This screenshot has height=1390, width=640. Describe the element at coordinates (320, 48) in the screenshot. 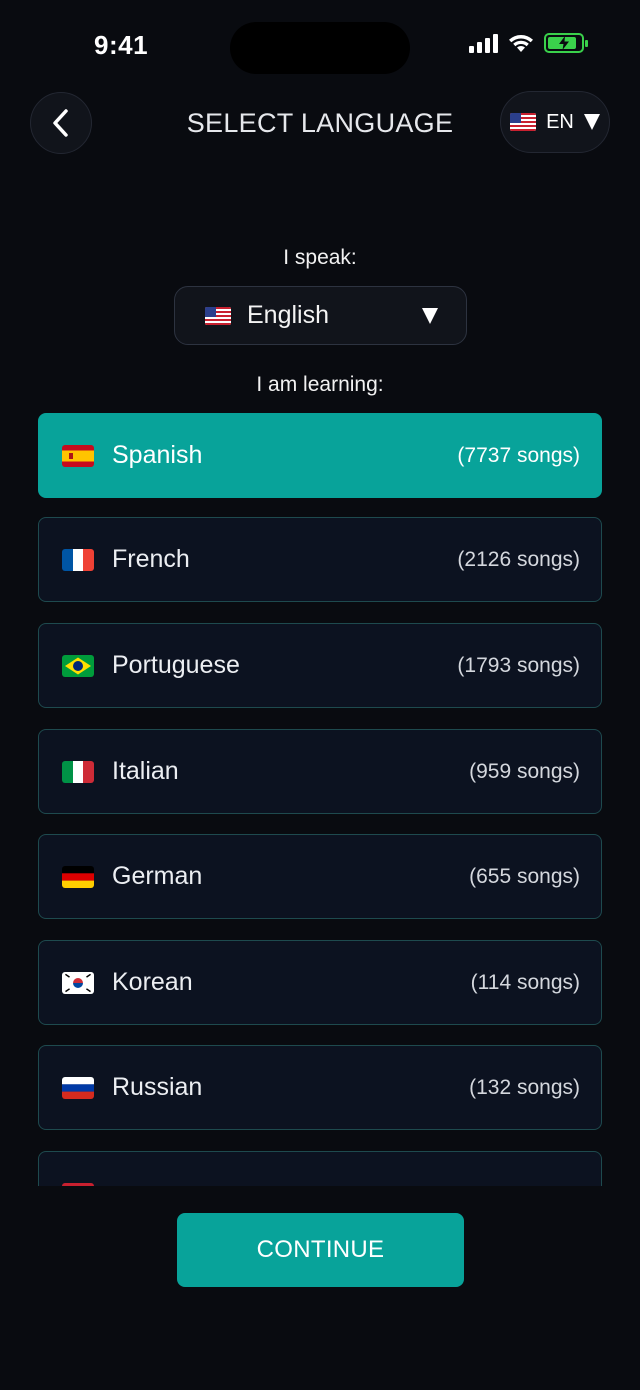

I see `dynamic-island` at that location.